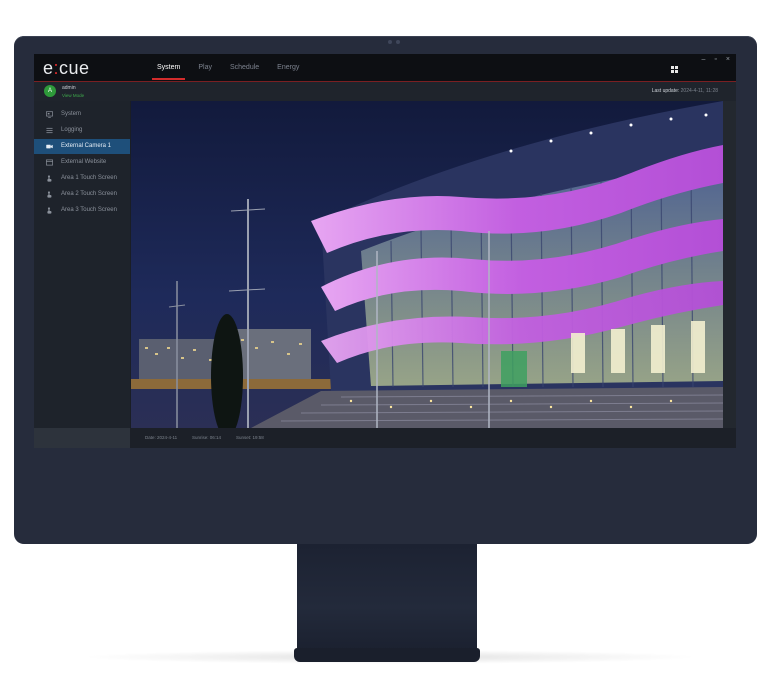 This screenshot has height=676, width=768. What do you see at coordinates (66, 68) in the screenshot?
I see `app-logo: e:cue` at bounding box center [66, 68].